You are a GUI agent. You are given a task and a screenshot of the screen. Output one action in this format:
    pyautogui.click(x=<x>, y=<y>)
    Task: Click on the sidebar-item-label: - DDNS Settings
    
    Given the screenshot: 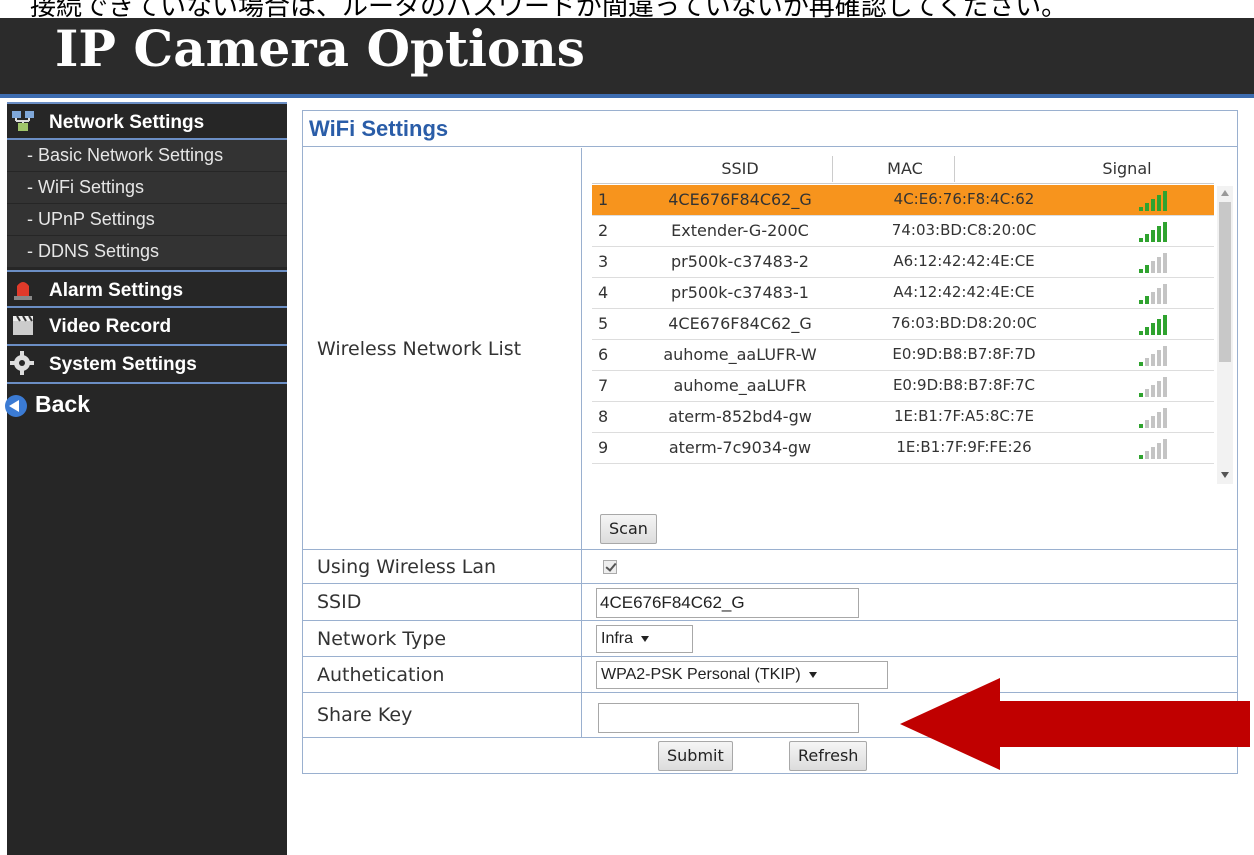 What is the action you would take?
    pyautogui.click(x=93, y=251)
    